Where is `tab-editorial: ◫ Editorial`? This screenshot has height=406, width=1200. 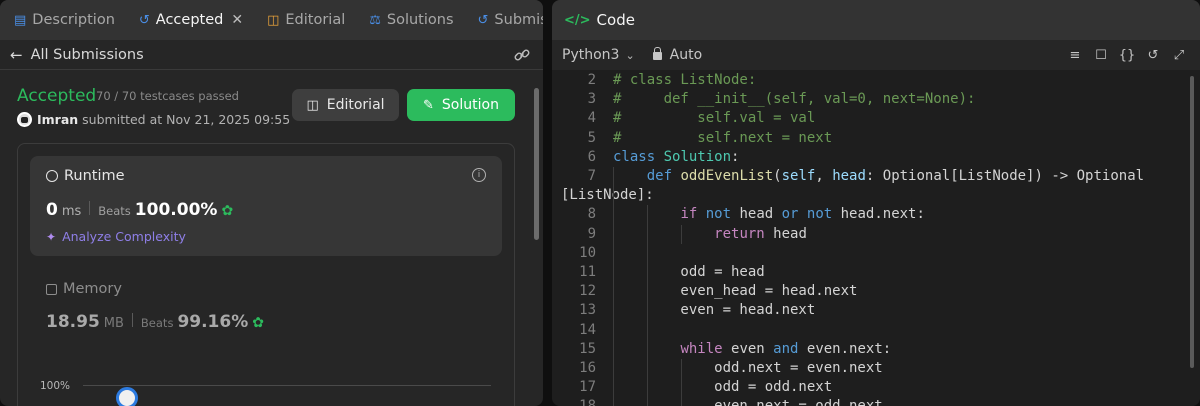
tab-editorial: ◫ Editorial is located at coordinates (306, 20).